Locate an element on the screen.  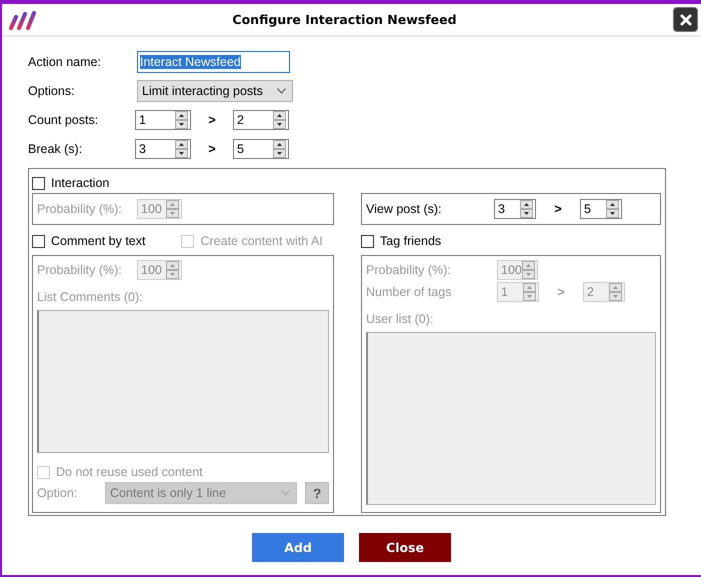
field-label: Number of tags is located at coordinates (409, 292).